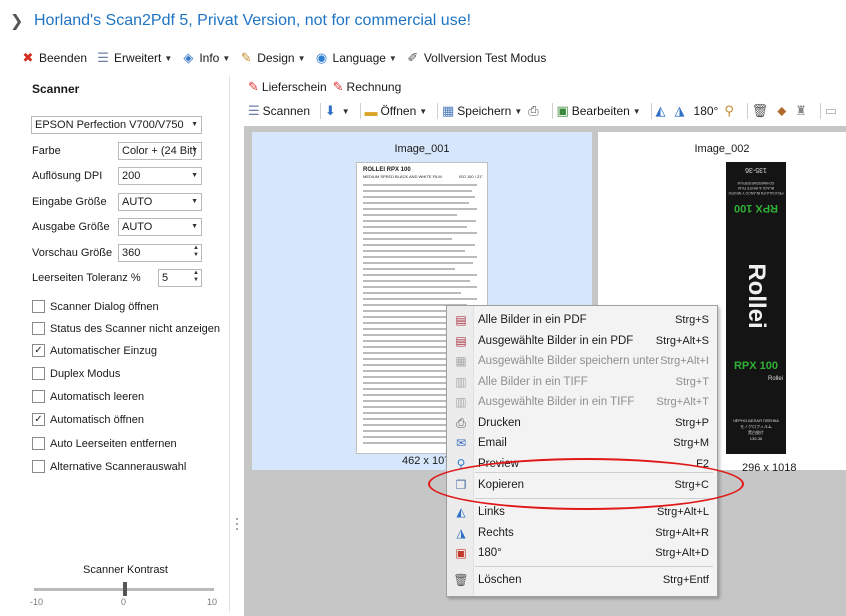  What do you see at coordinates (160, 151) in the screenshot?
I see `farbe-select: Color + (24 Bit) ▼` at bounding box center [160, 151].